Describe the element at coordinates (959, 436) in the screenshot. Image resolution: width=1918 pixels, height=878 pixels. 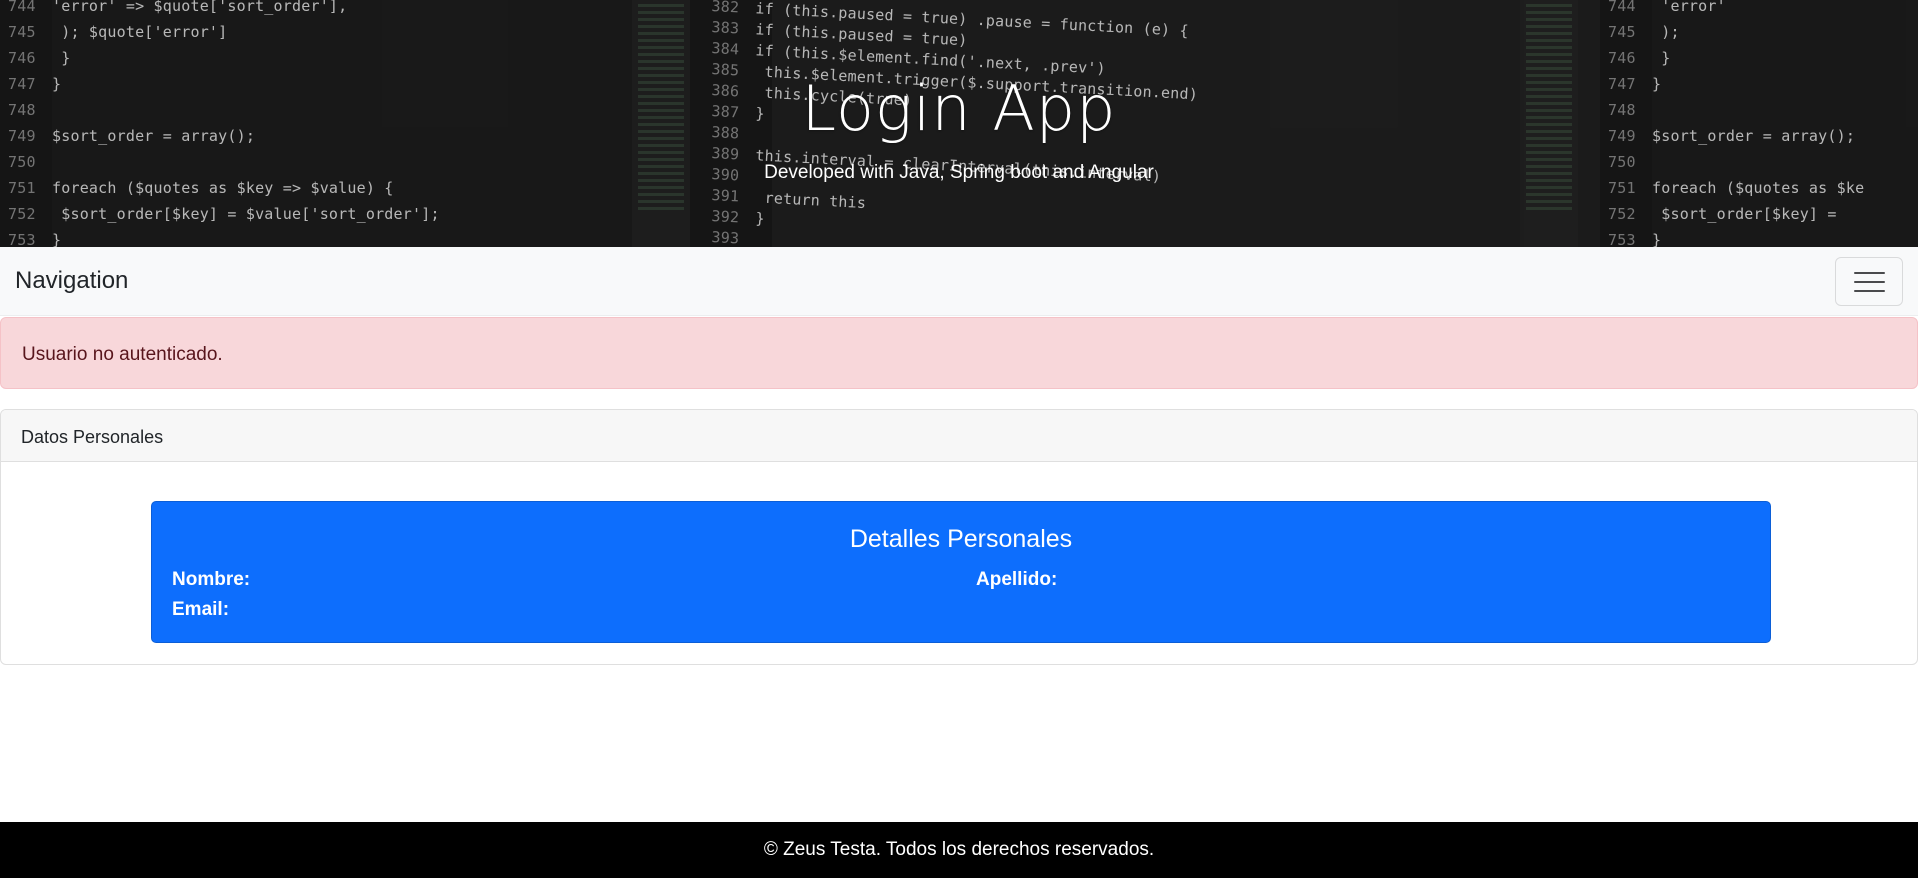
I see `card-header: Datos Personales` at that location.